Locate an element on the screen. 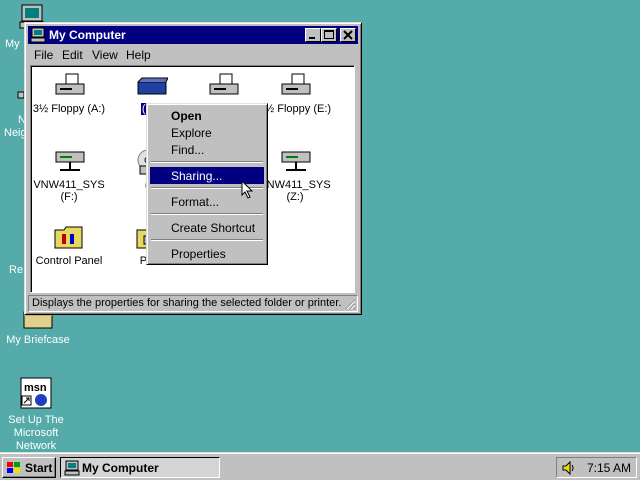 Image resolution: width=640 pixels, height=480 pixels. drive-d is located at coordinates (223, 87).